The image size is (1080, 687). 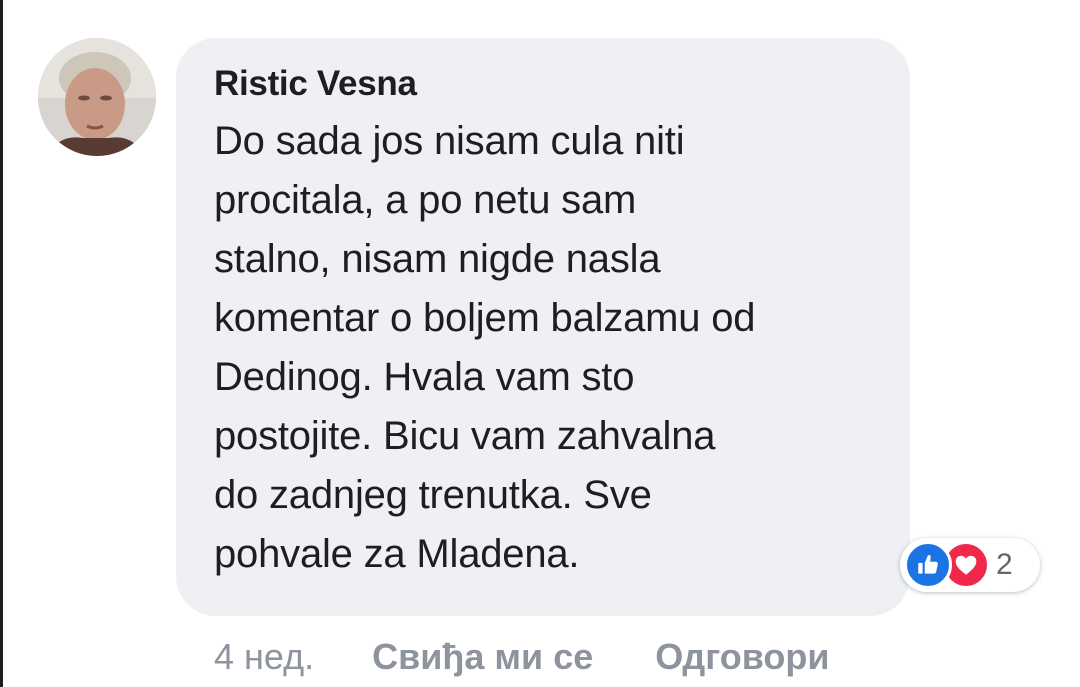 I want to click on comment-timestamp: 4 нед., so click(x=264, y=657).